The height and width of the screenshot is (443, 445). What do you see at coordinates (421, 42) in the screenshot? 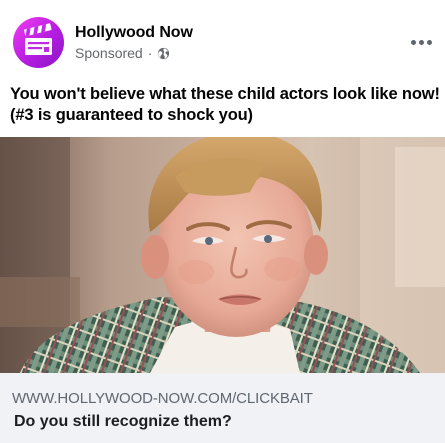
I see `more-options-button` at bounding box center [421, 42].